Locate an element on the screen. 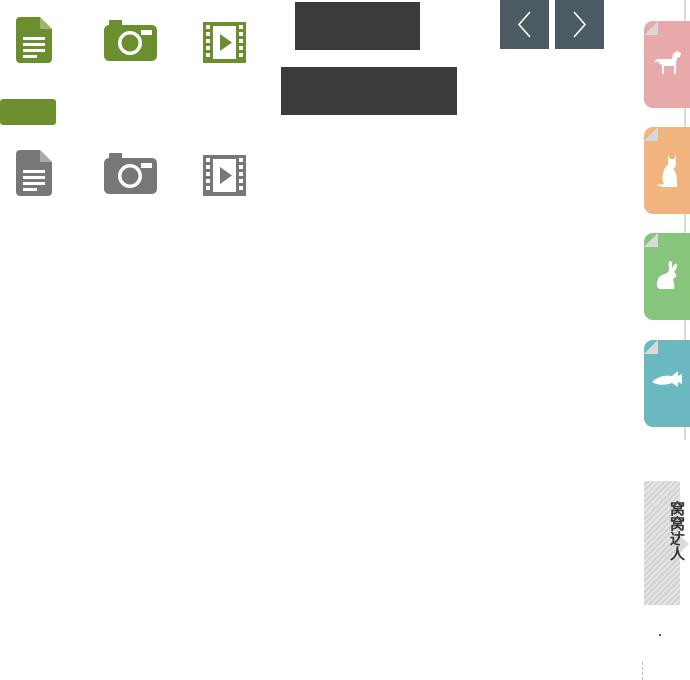  expert-tab-arrow is located at coordinates (684, 544).